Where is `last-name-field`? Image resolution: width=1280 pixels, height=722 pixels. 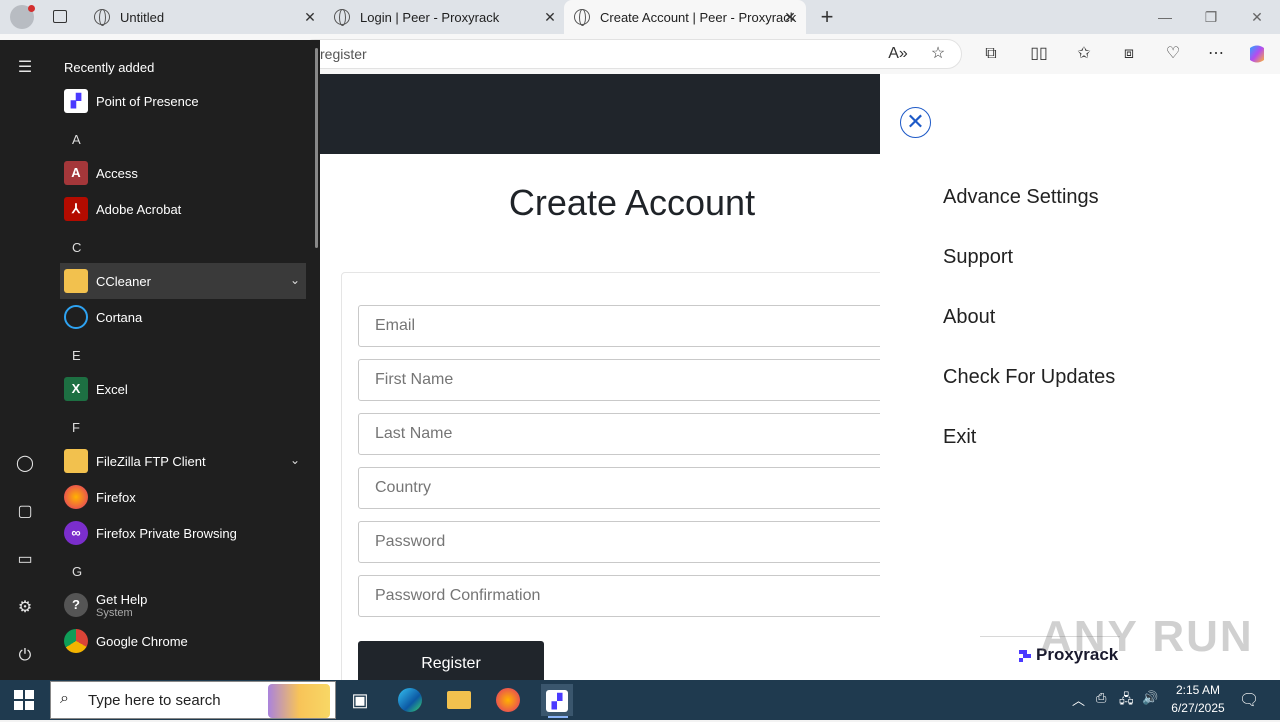
last-name-field is located at coordinates (628, 434).